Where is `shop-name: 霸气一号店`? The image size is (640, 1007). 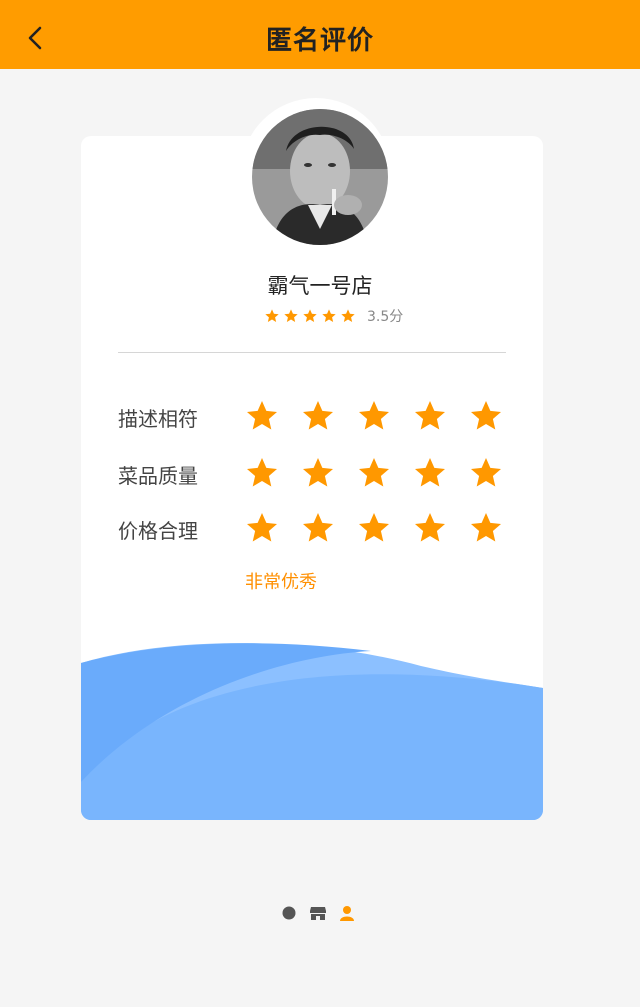 shop-name: 霸气一号店 is located at coordinates (320, 286).